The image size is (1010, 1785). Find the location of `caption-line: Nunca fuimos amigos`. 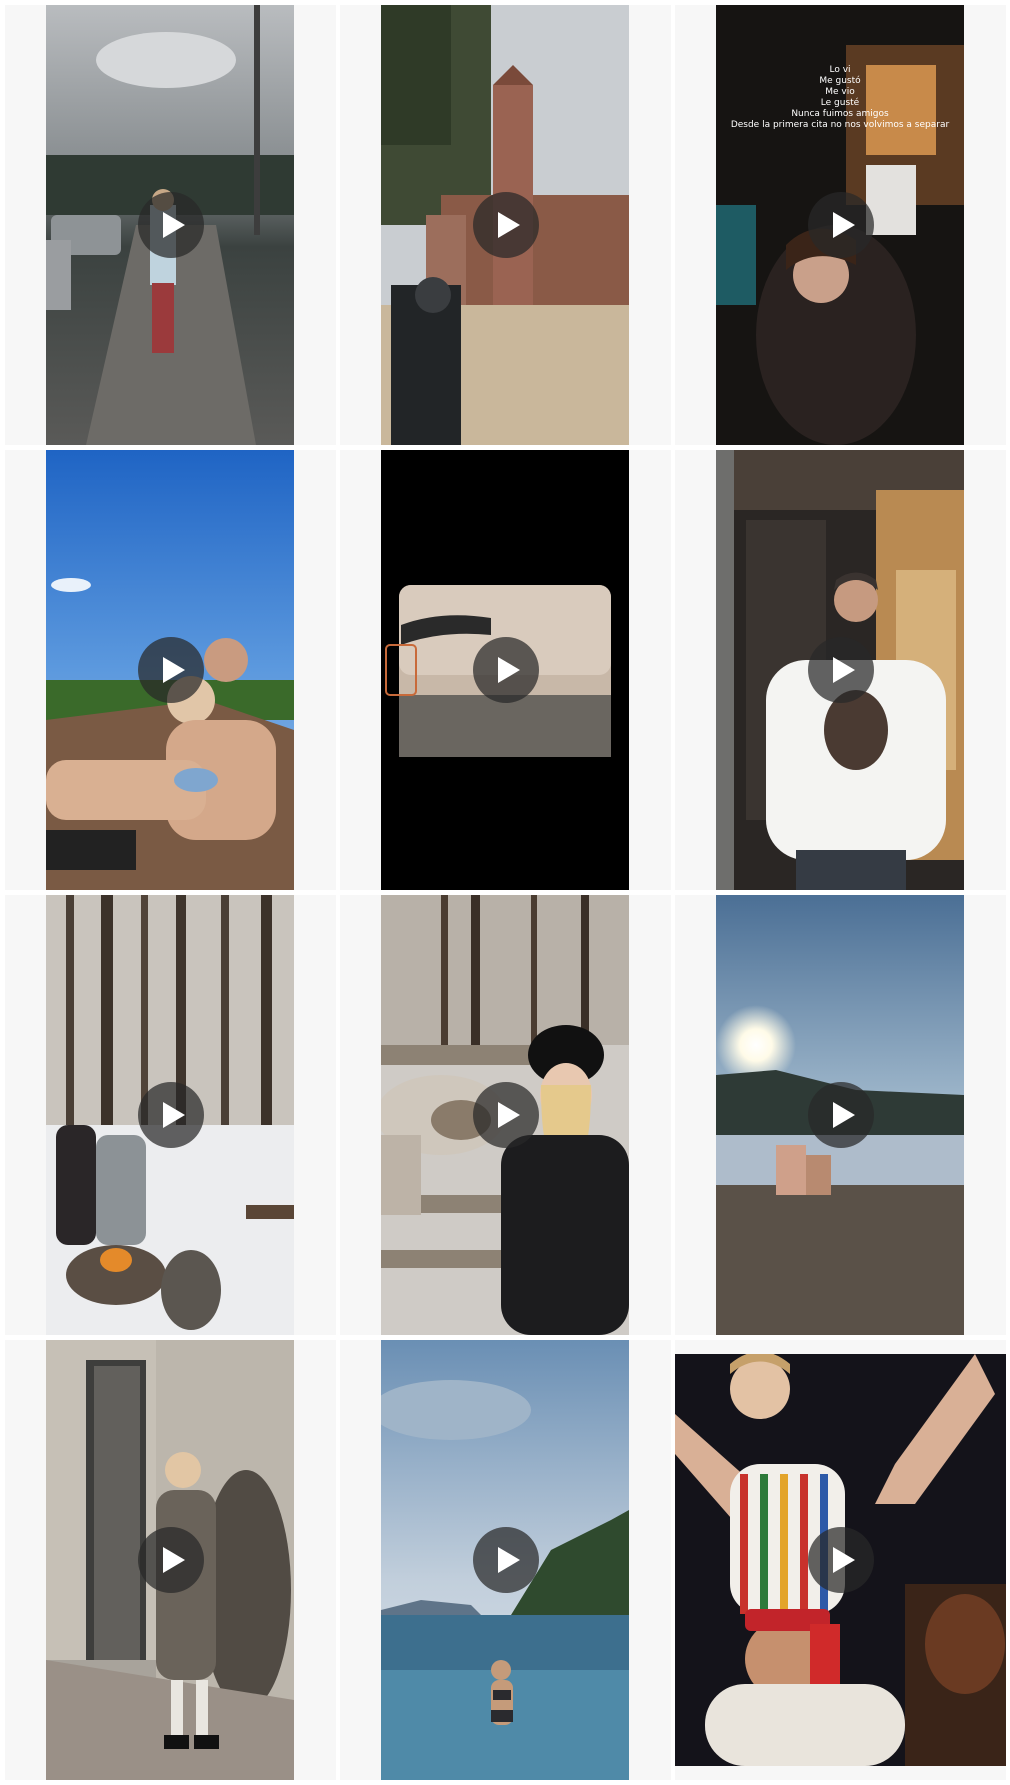

caption-line: Nunca fuimos amigos is located at coordinates (840, 114).